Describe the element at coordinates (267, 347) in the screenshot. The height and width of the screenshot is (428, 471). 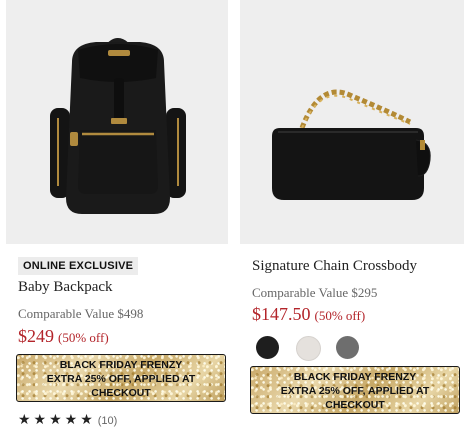
I see `swatch-black` at that location.